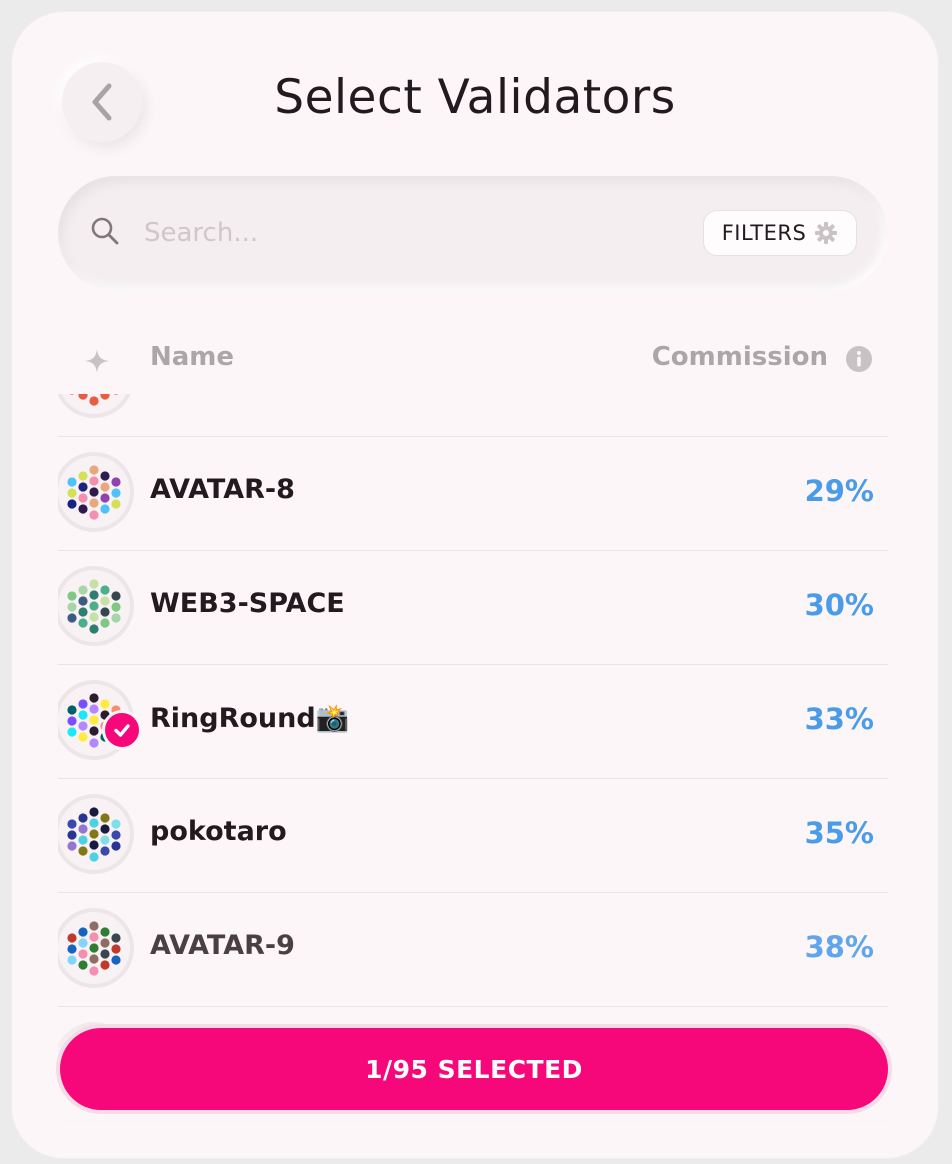  What do you see at coordinates (475, 97) in the screenshot?
I see `page-title: Select Validators` at bounding box center [475, 97].